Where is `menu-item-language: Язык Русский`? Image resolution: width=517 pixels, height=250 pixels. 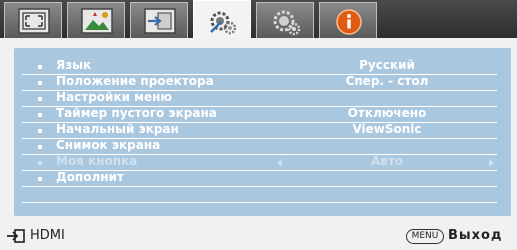 menu-item-language: Язык Русский is located at coordinates (259, 66).